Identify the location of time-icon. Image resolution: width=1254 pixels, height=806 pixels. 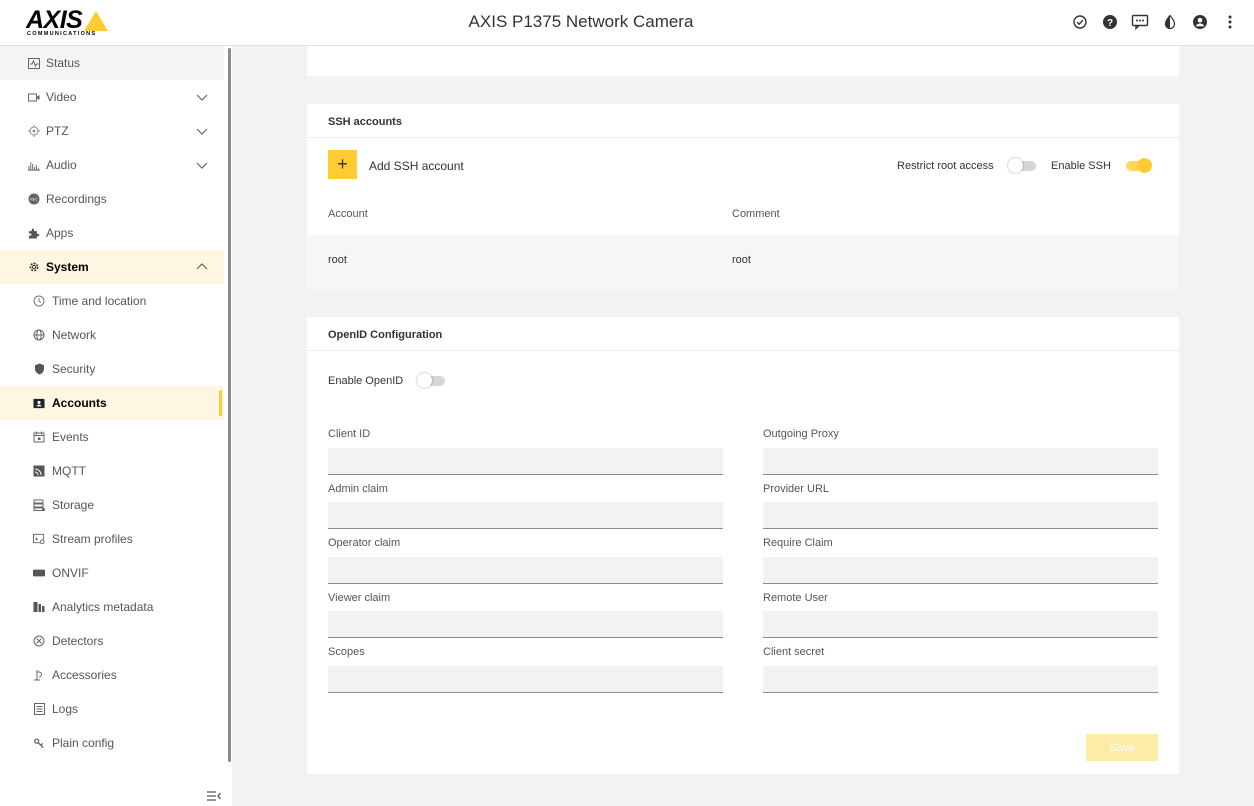
(39, 301).